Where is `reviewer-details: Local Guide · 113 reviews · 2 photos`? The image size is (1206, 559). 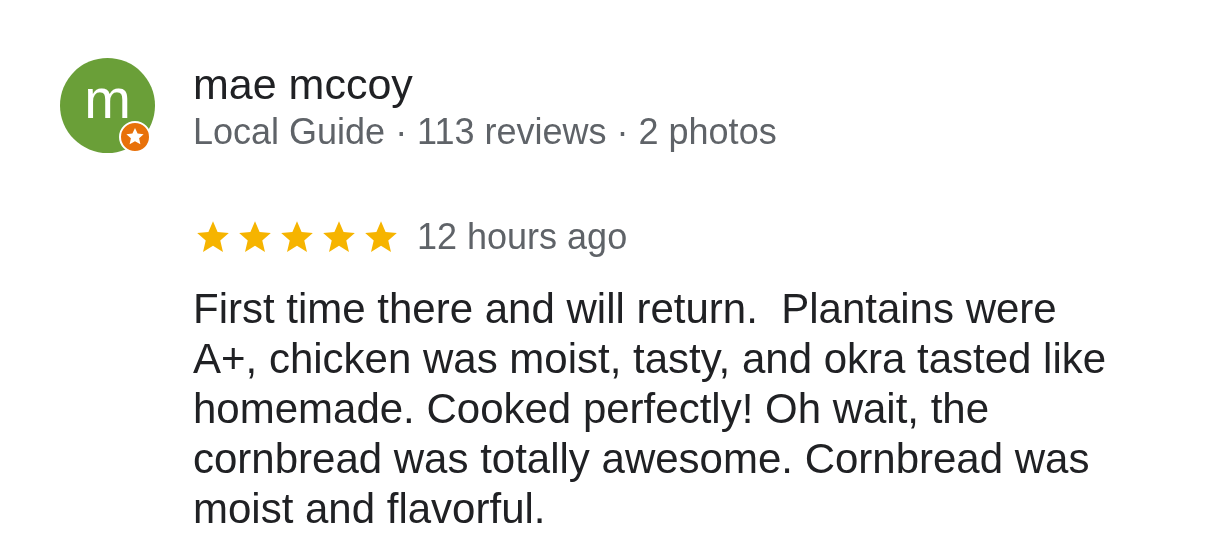
reviewer-details: Local Guide · 113 reviews · 2 photos is located at coordinates (485, 132).